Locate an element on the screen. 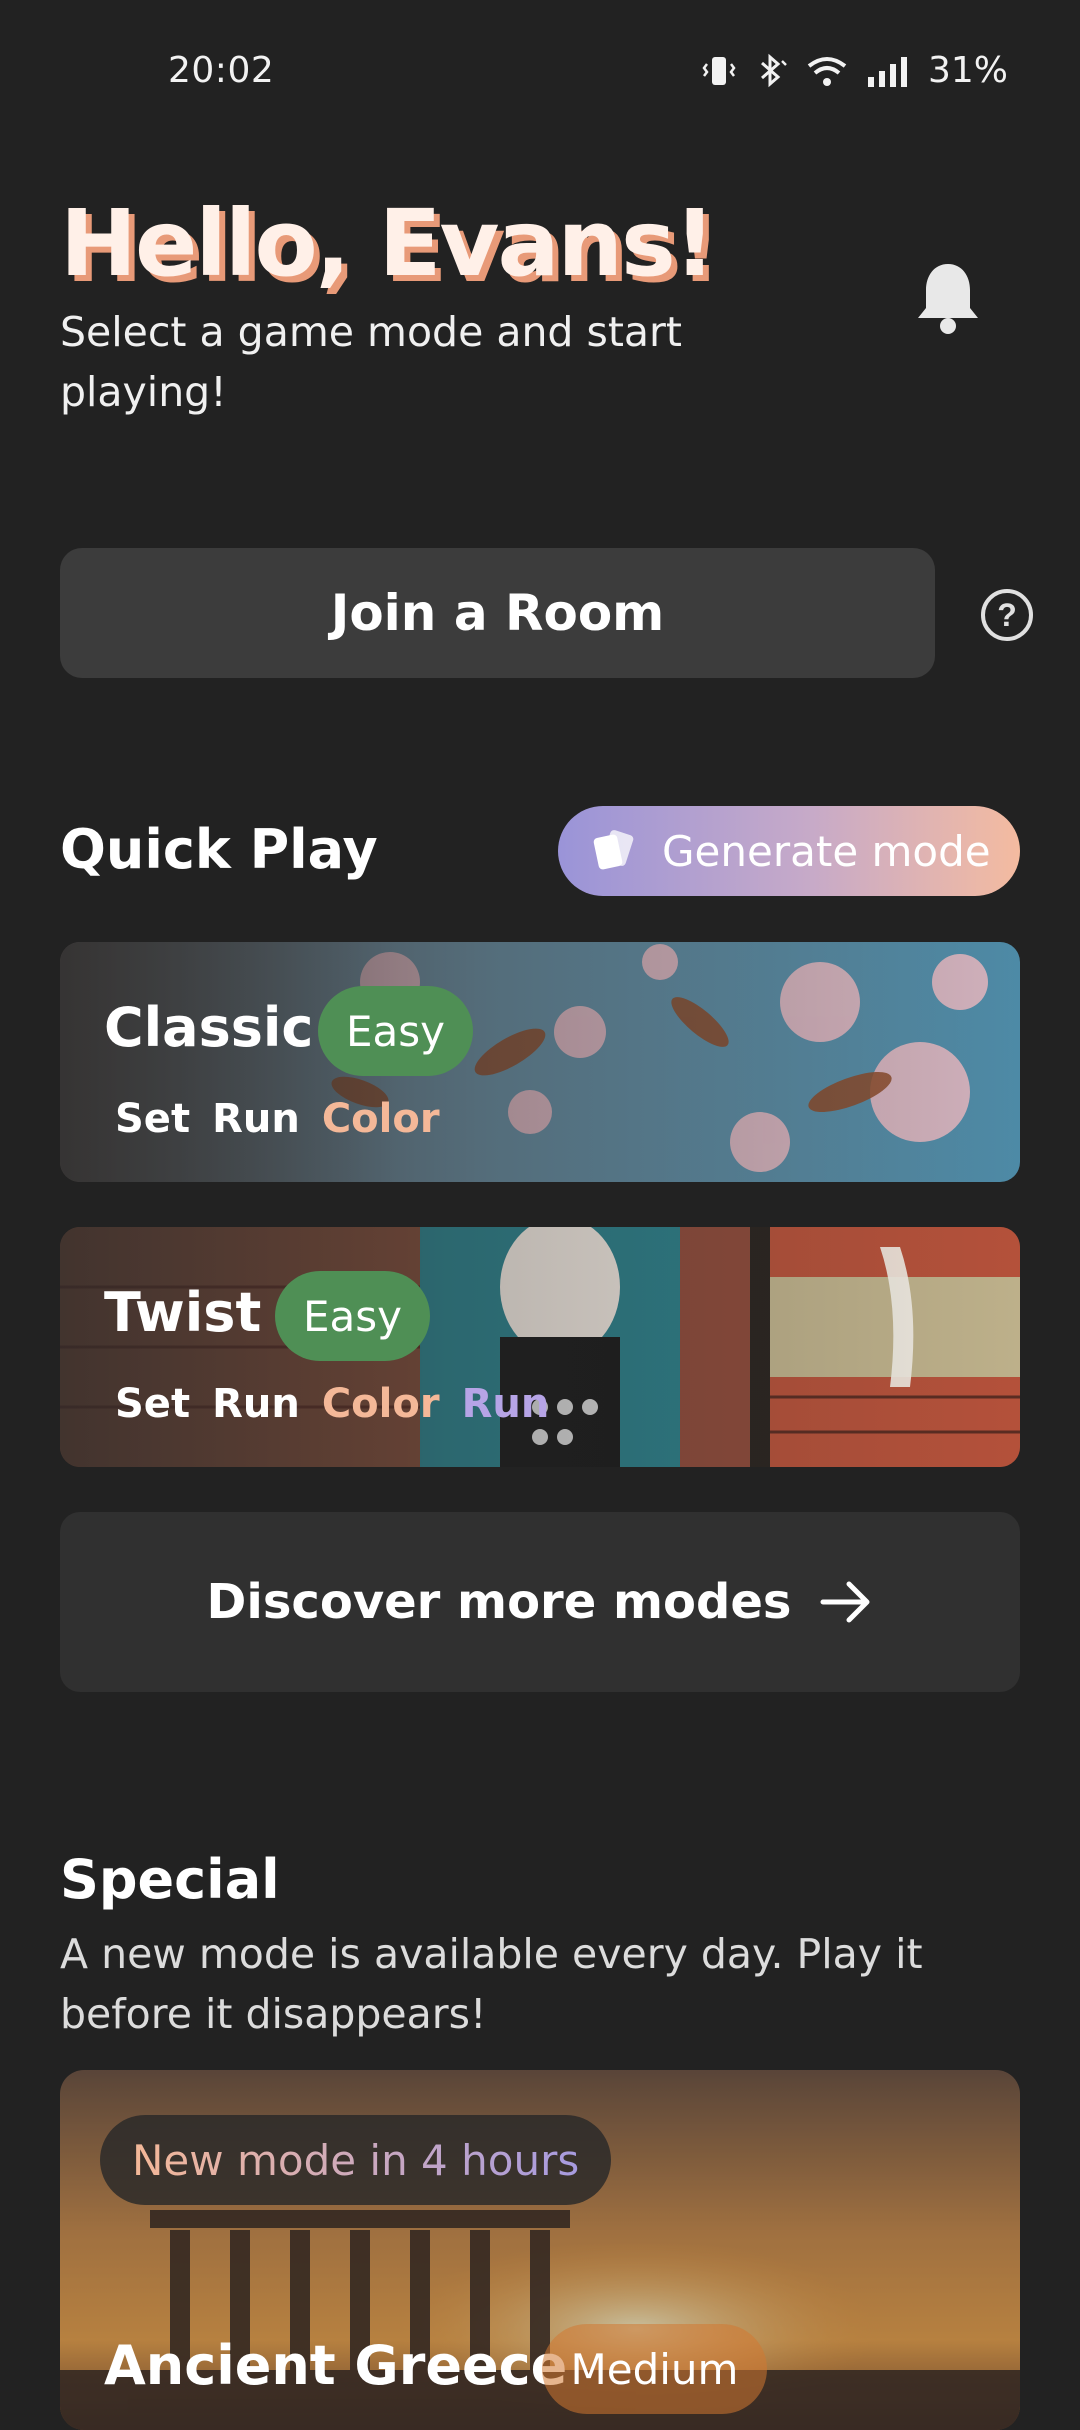 This screenshot has width=1080, height=2430. help-icon: ? is located at coordinates (1007, 615).